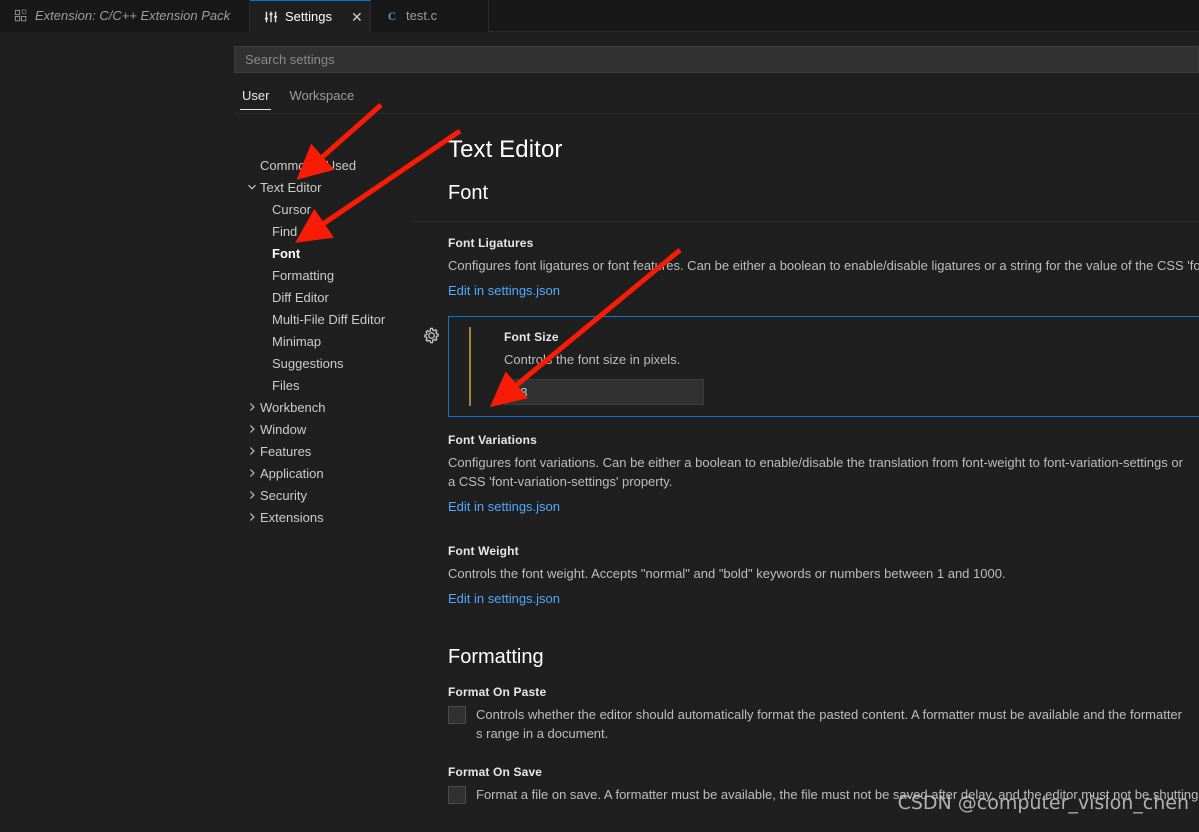 The width and height of the screenshot is (1199, 832). What do you see at coordinates (308, 165) in the screenshot?
I see `toc-item-label: Commonly Used` at bounding box center [308, 165].